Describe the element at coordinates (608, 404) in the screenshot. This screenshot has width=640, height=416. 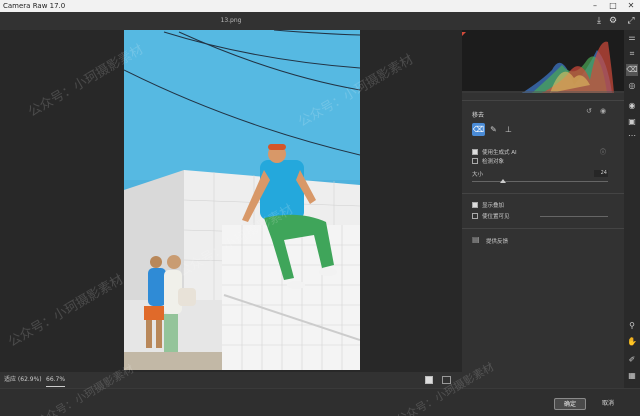
I see `cancel-button: 取消` at that location.